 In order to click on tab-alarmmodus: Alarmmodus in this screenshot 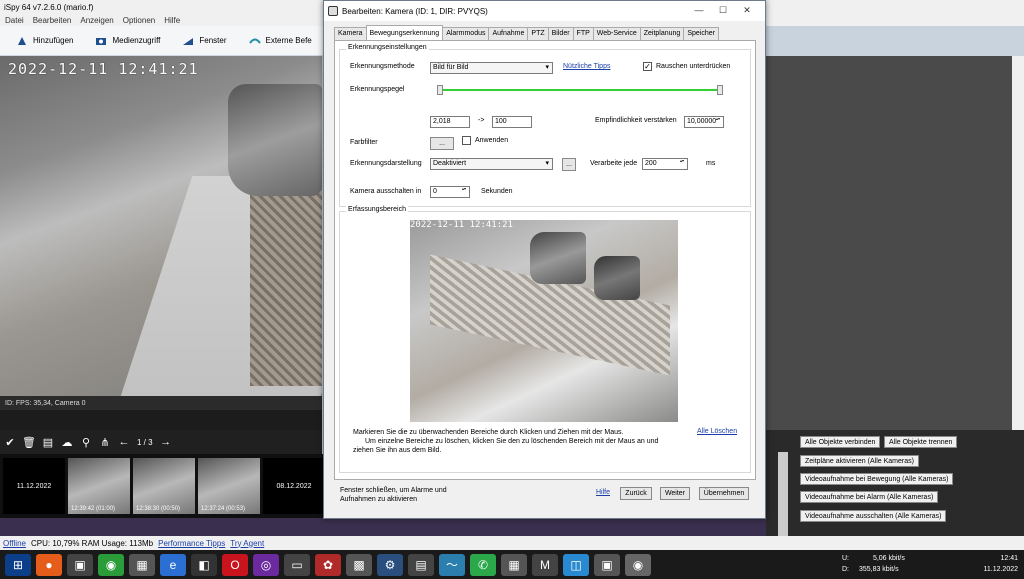, I will do `click(466, 33)`.